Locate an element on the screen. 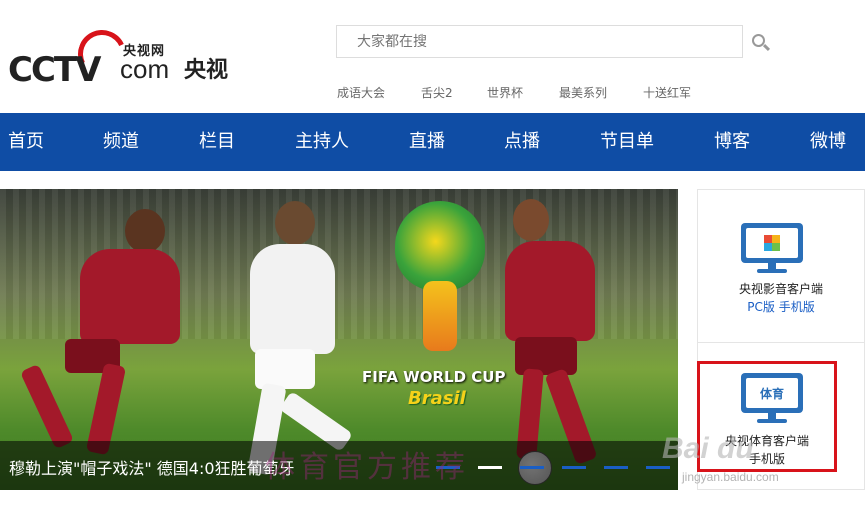 The height and width of the screenshot is (509, 865). search-input is located at coordinates (539, 41).